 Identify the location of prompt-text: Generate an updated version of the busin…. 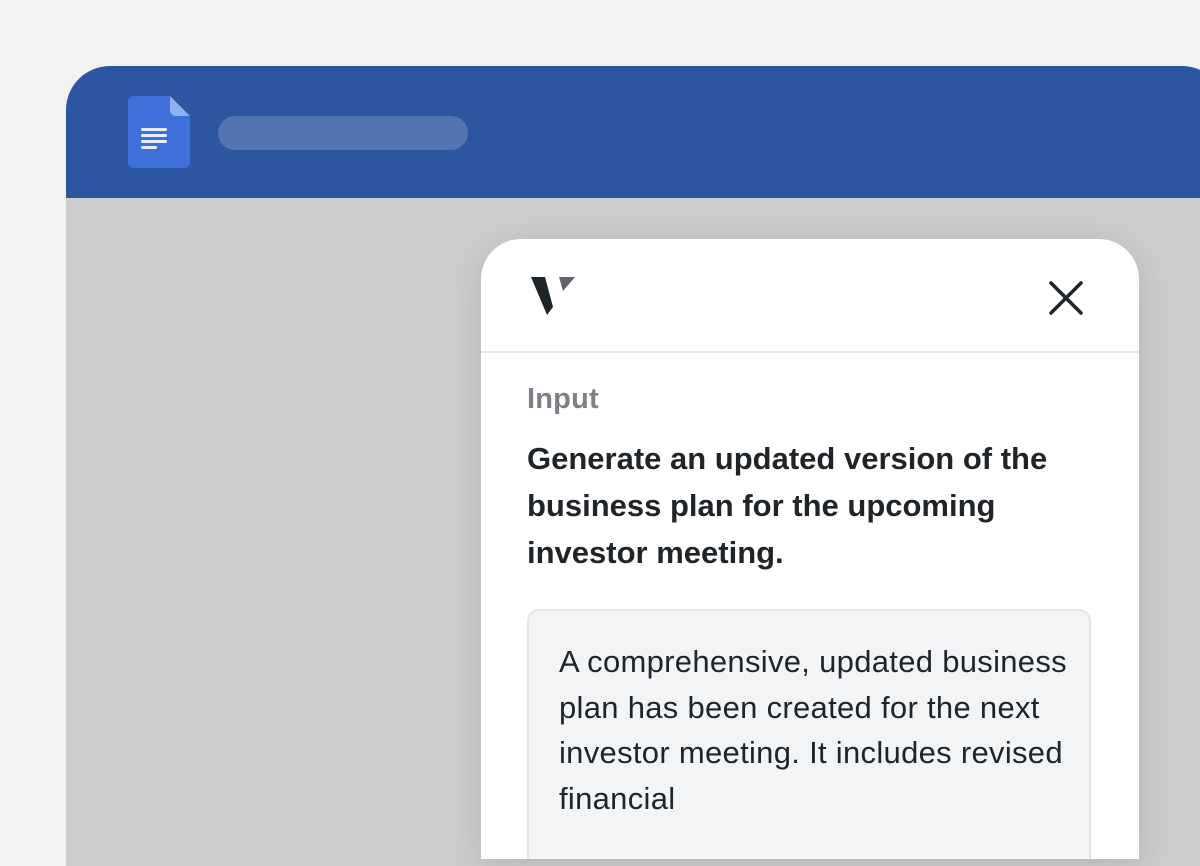
(787, 505).